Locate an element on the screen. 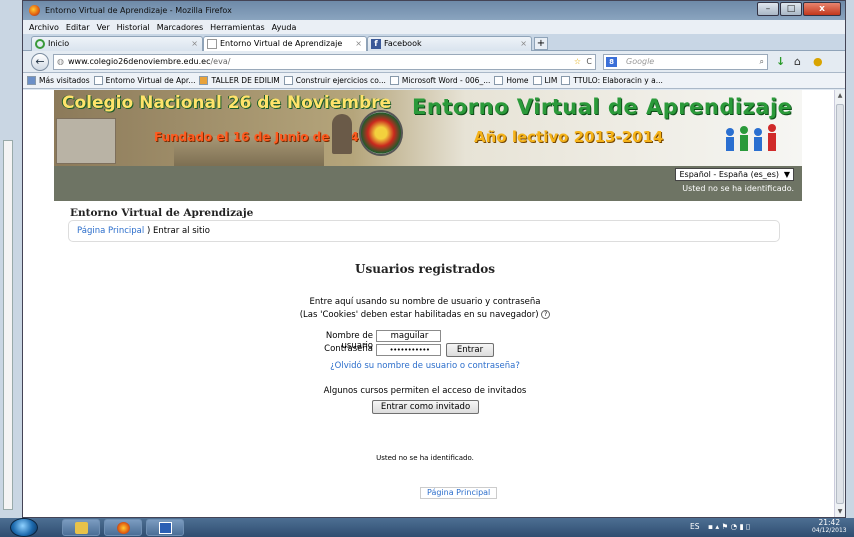 The height and width of the screenshot is (537, 854). person-figure is located at coordinates (342, 134).